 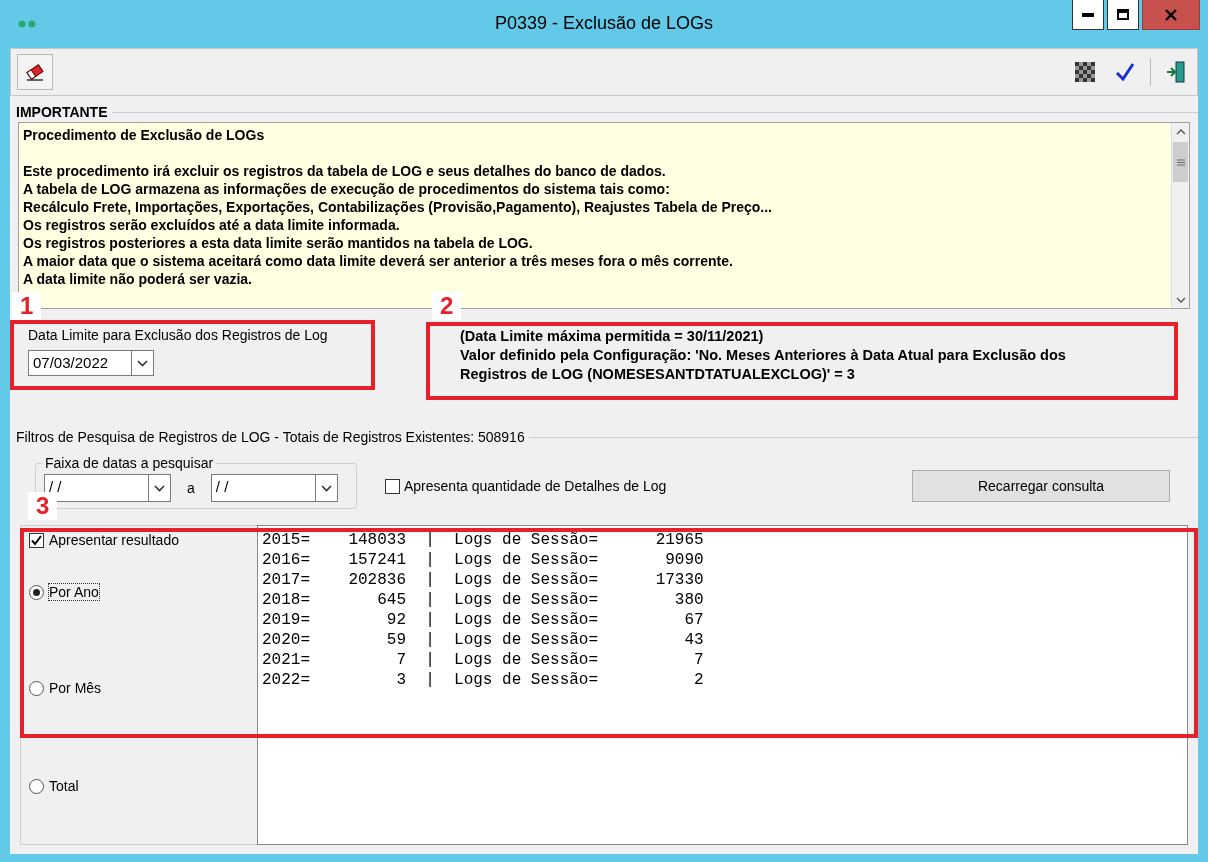 I want to click on group-title: Filtros de Pesquisa de Registros de LOG - Totais de Registros Existentes: 508916, so click(x=270, y=437).